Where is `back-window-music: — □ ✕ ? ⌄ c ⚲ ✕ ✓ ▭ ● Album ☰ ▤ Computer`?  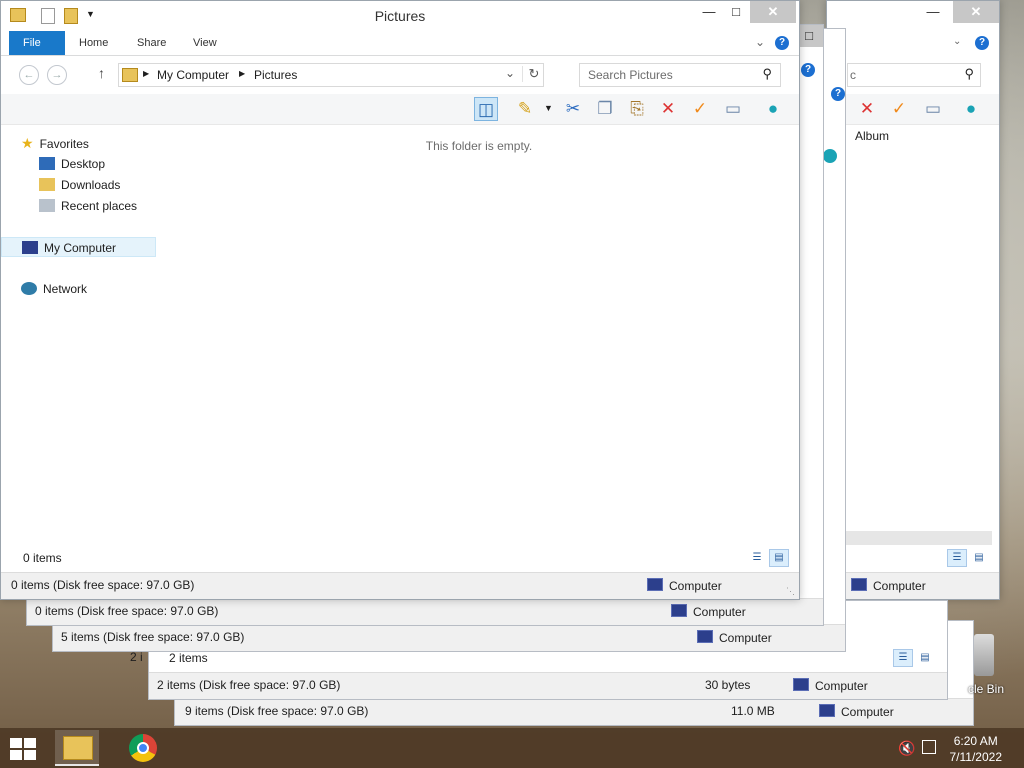 back-window-music: — □ ✕ ? ⌄ c ⚲ ✕ ✓ ▭ ● Album ☰ ▤ Computer is located at coordinates (913, 300).